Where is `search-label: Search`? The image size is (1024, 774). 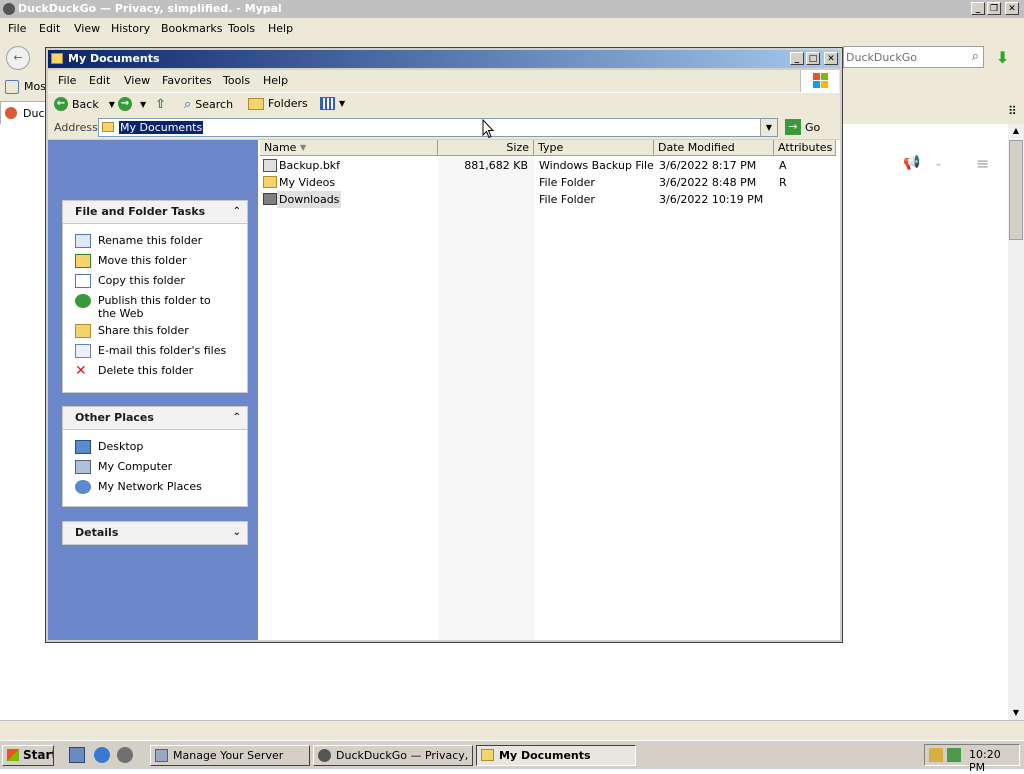 search-label: Search is located at coordinates (214, 104).